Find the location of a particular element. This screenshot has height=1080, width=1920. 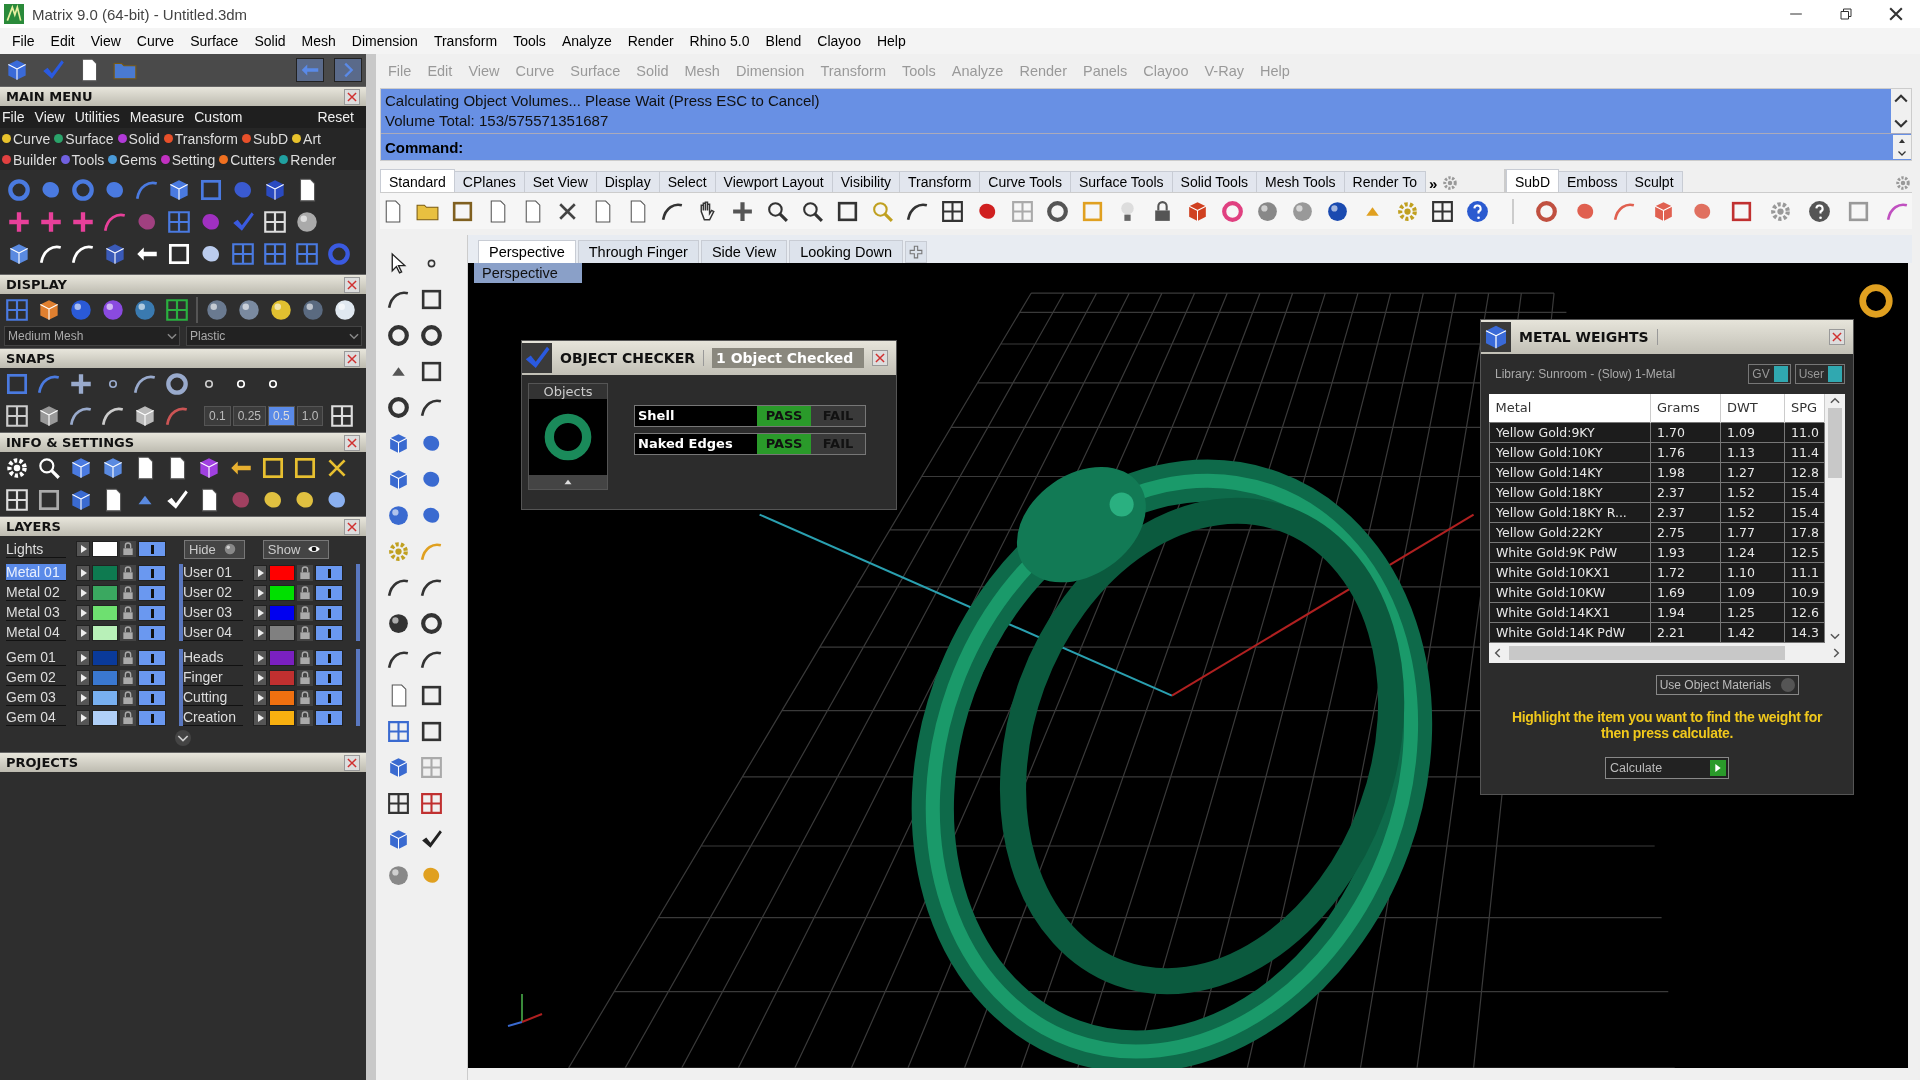

toolbar-tab: Display is located at coordinates (627, 181).